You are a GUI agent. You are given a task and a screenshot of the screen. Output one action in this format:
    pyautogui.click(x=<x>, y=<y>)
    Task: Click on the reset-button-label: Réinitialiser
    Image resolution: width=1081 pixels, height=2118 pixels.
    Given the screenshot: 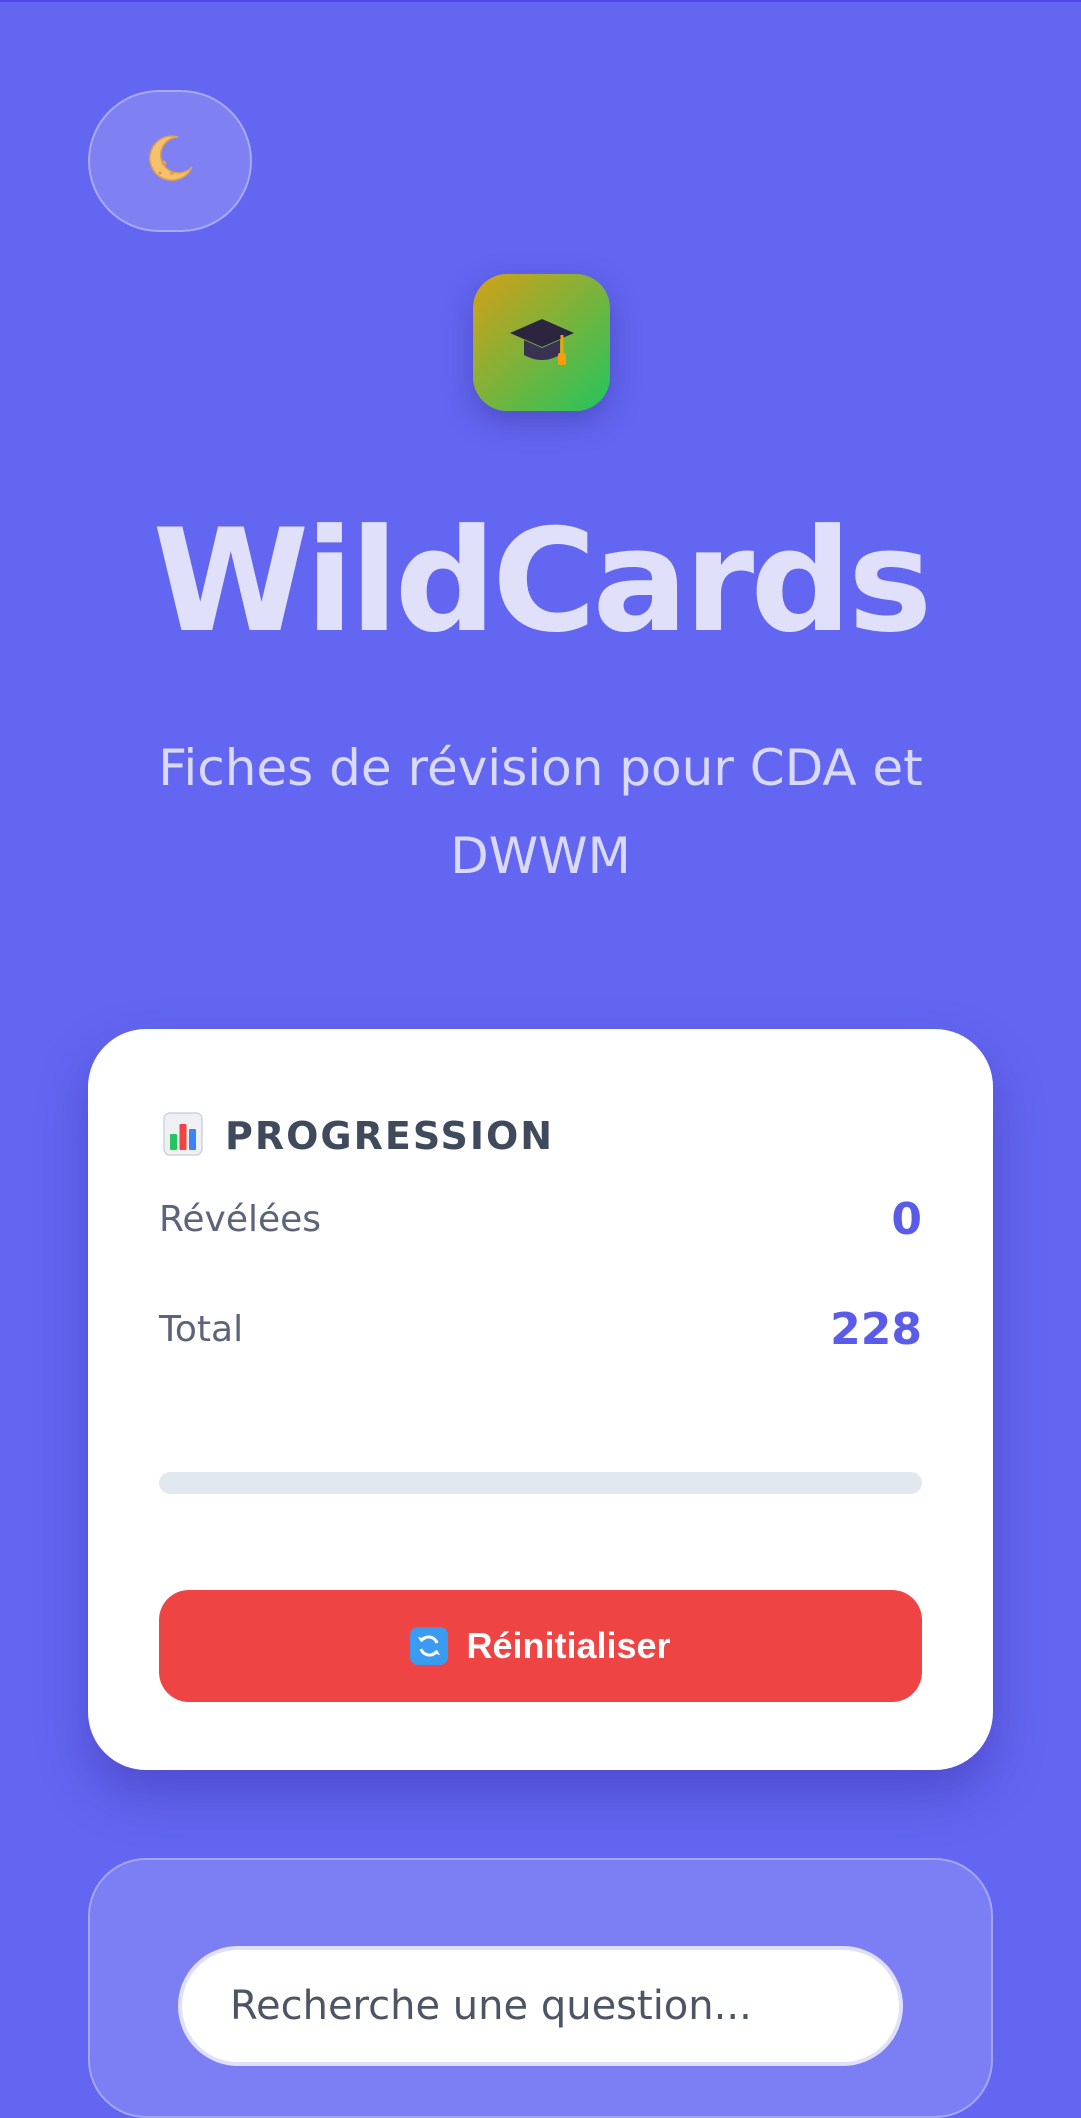 What is the action you would take?
    pyautogui.click(x=568, y=1645)
    